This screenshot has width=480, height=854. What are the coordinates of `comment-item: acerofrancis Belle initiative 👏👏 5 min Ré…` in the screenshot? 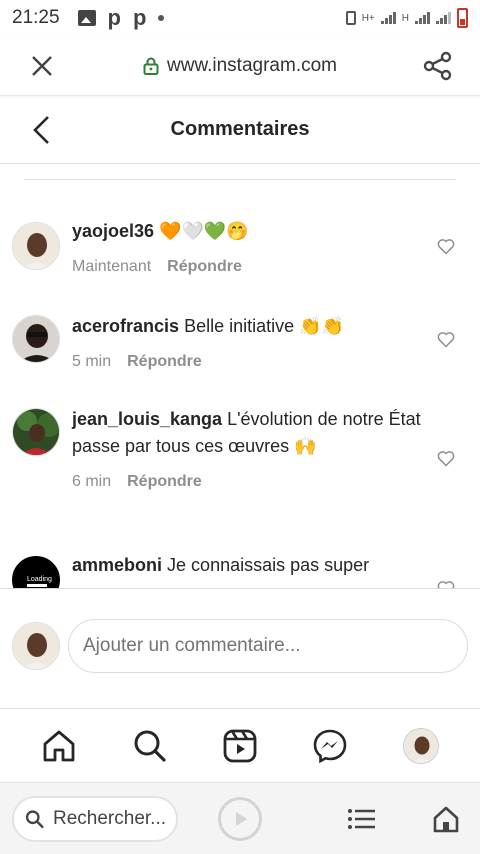 It's located at (240, 351).